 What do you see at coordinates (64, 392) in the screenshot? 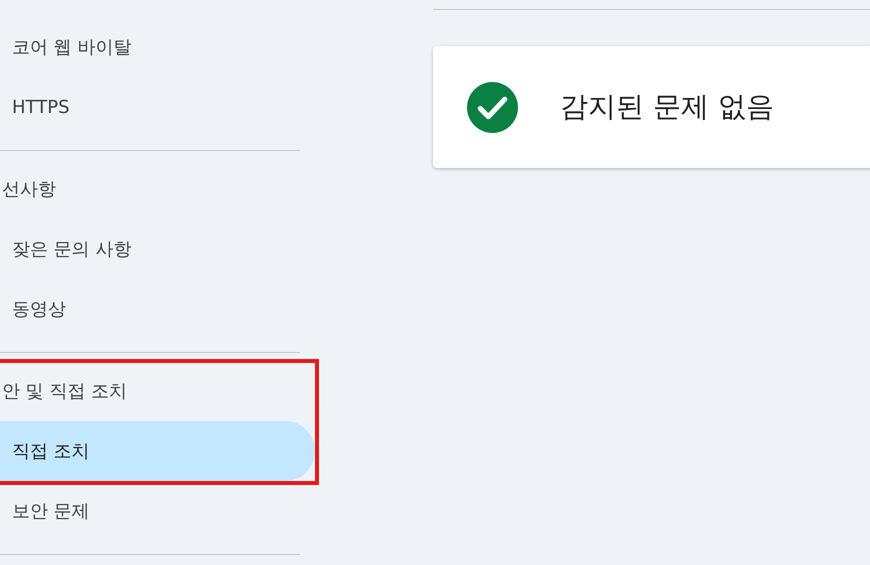
I see `section-header: 안 및 직접 조치` at bounding box center [64, 392].